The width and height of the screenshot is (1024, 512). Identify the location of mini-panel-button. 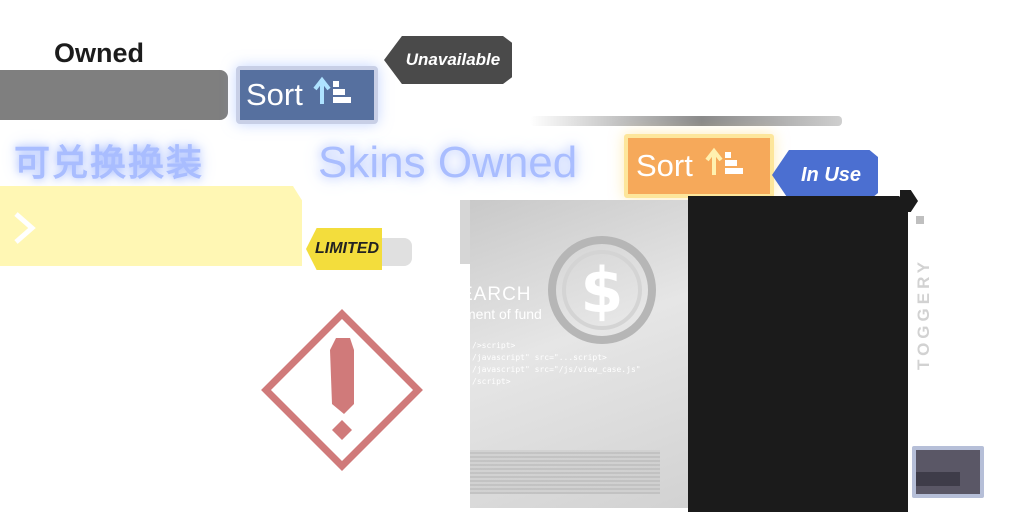
(948, 472).